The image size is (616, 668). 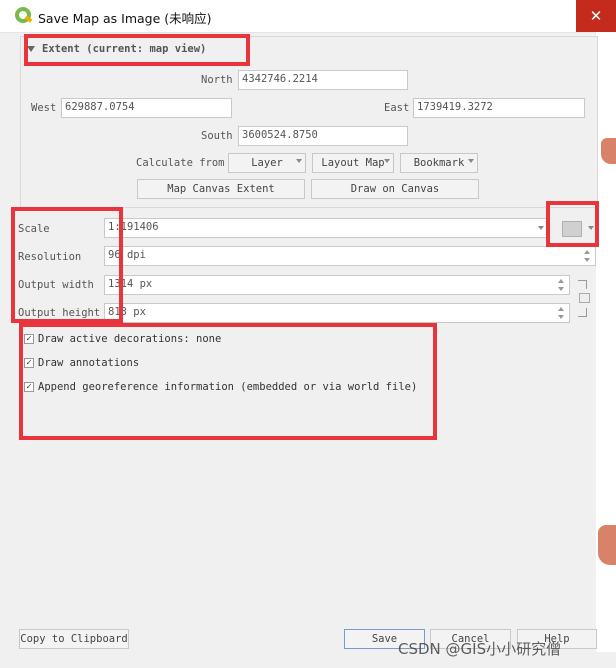 What do you see at coordinates (67, 265) in the screenshot?
I see `highlight-scale-labels` at bounding box center [67, 265].